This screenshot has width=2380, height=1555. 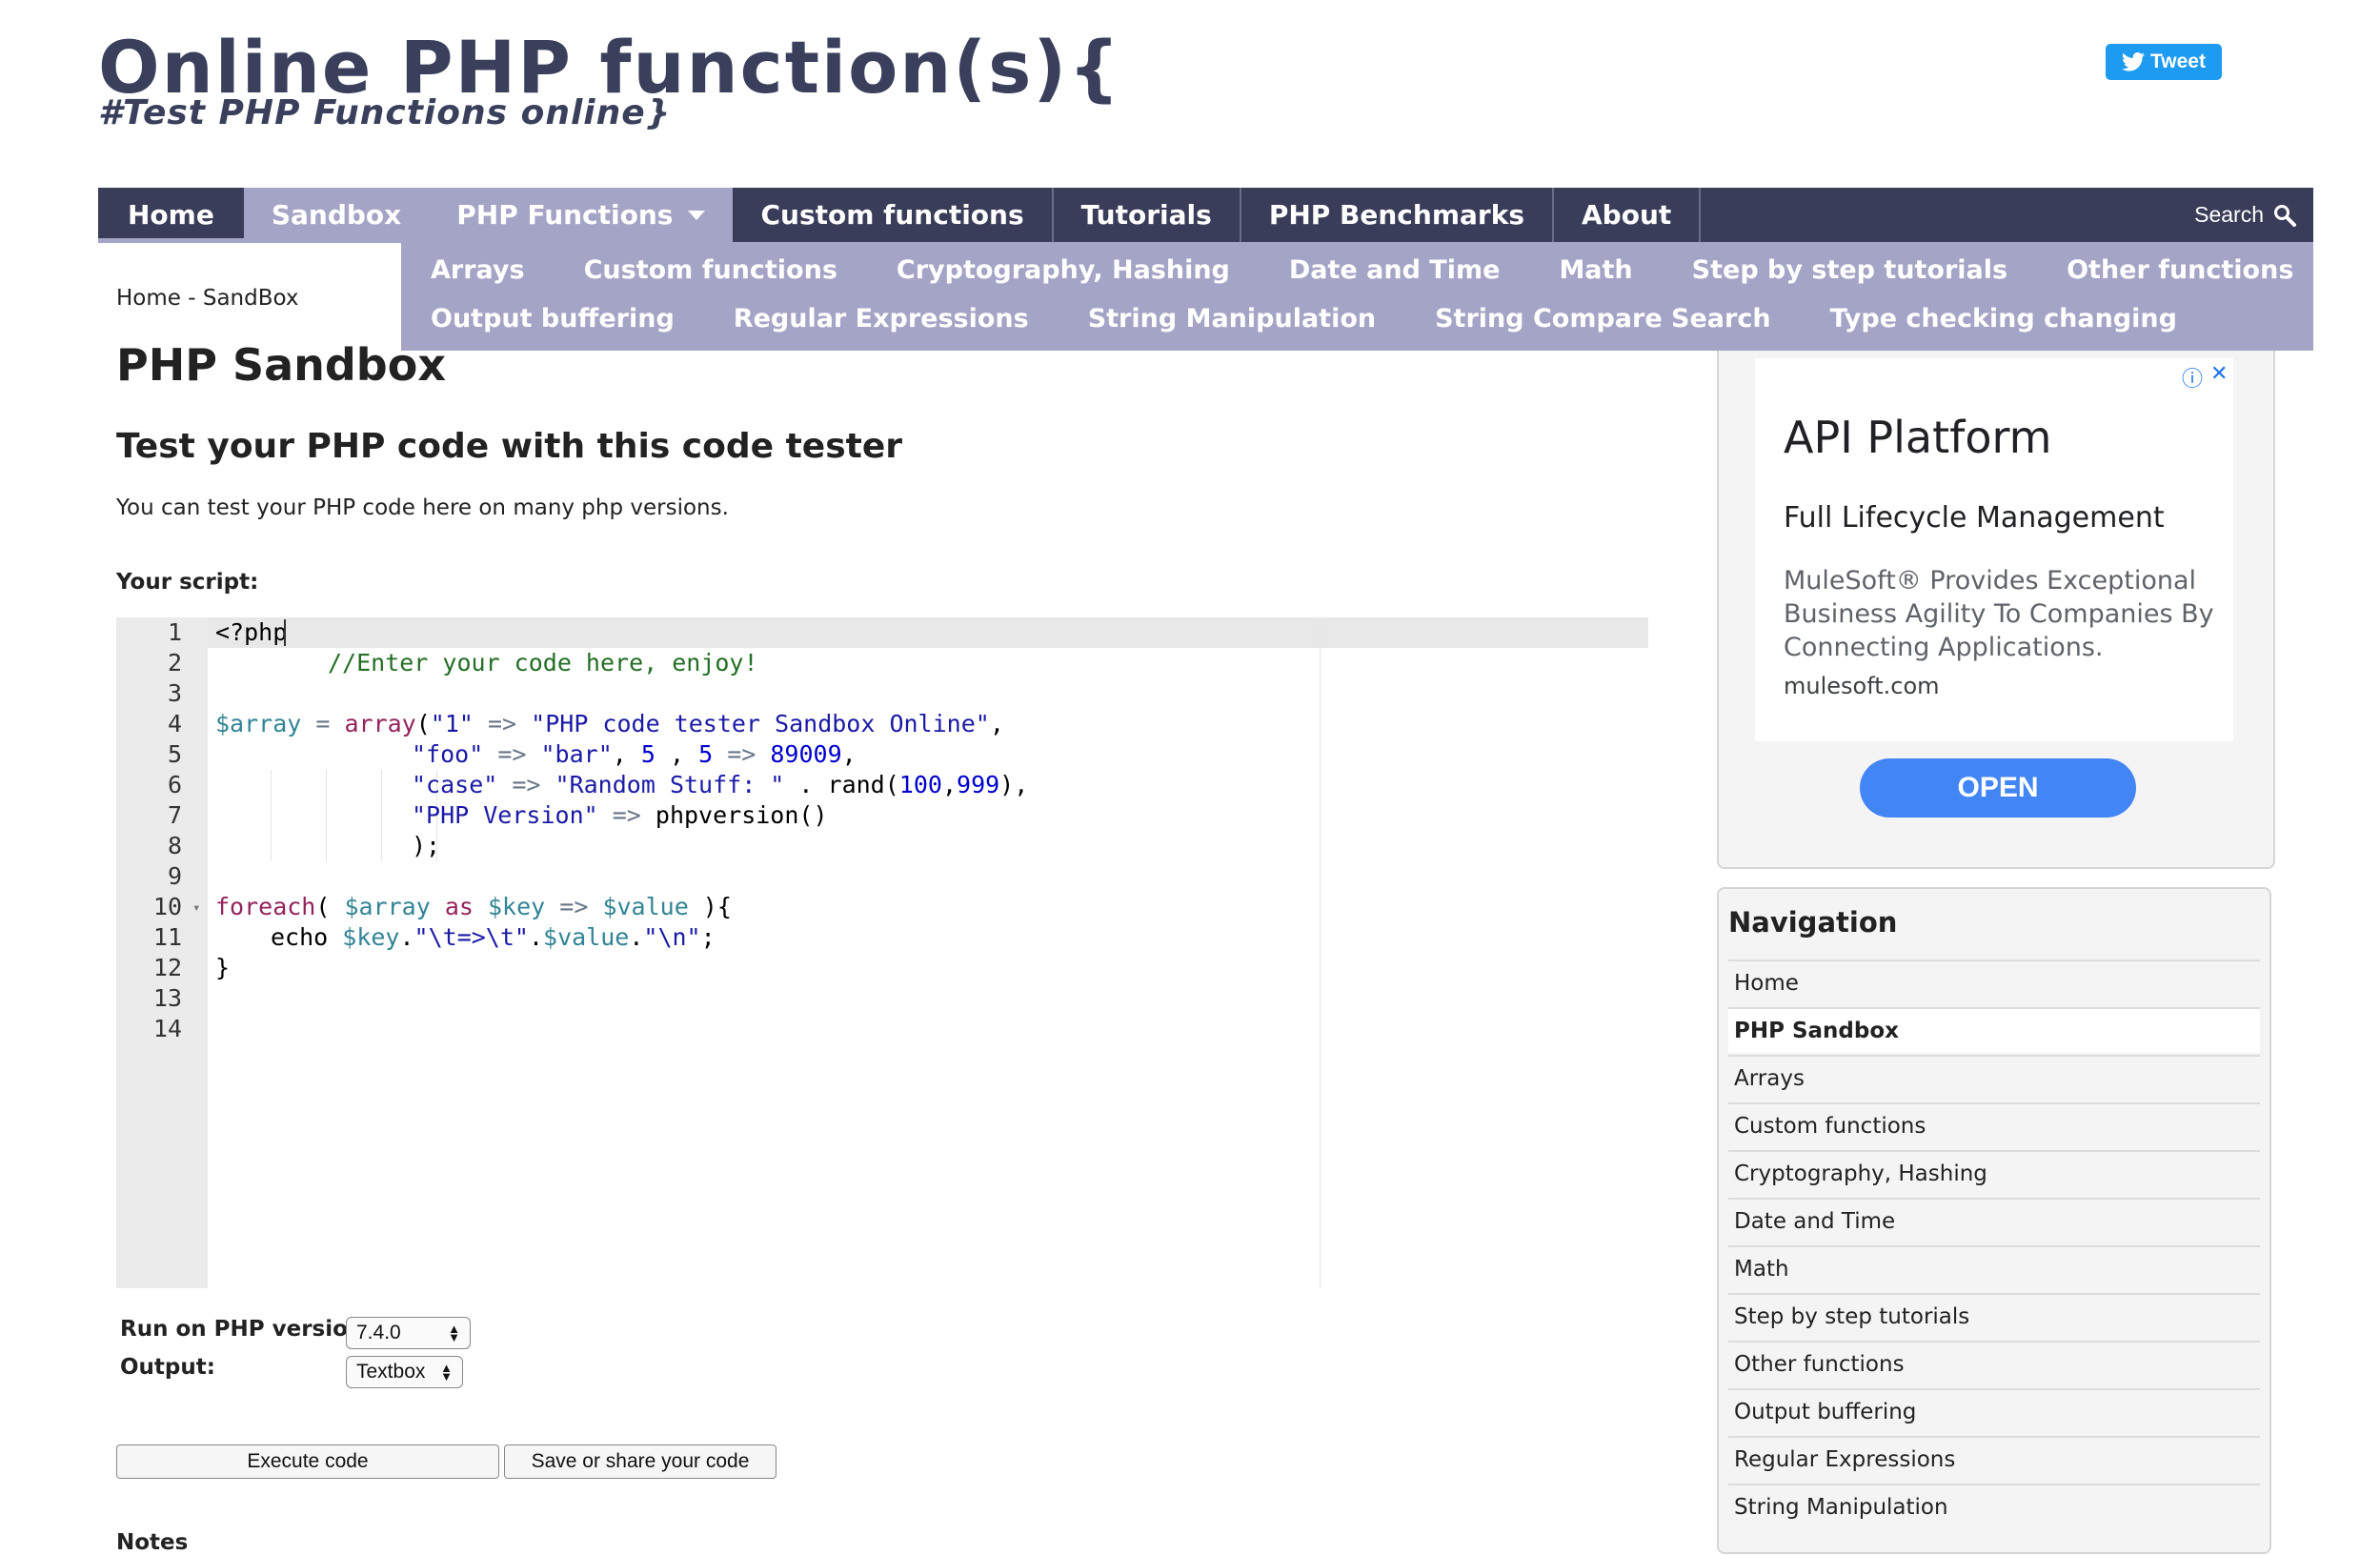 I want to click on submenu-string-compare: String Compare Search, so click(x=1602, y=318).